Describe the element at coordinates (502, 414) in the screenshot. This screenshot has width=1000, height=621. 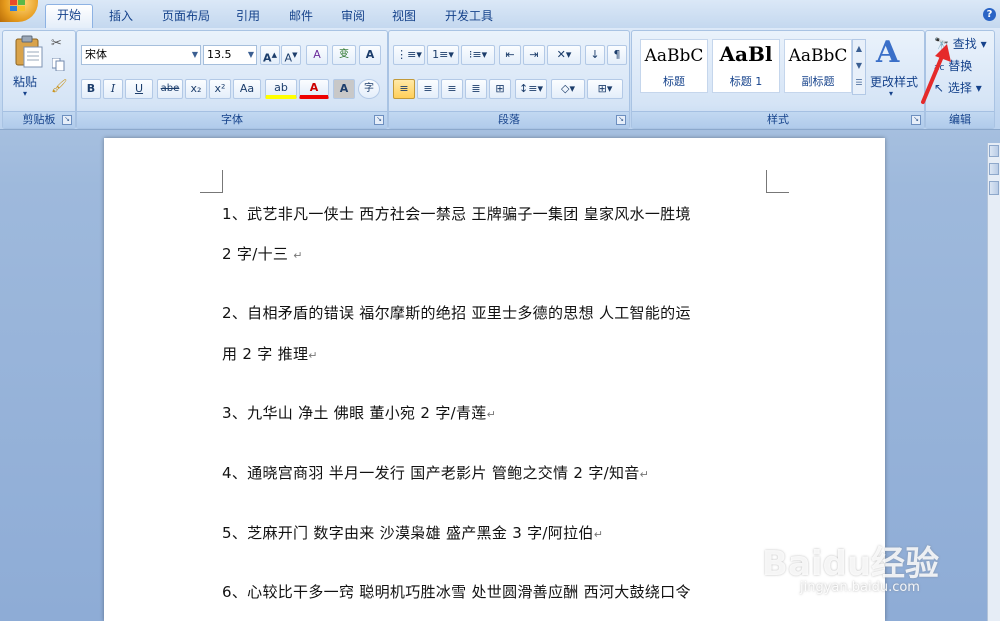
I see `paragraph: 3、九华山 净土 佛眼 董小宛 2 字/青莲↵` at that location.